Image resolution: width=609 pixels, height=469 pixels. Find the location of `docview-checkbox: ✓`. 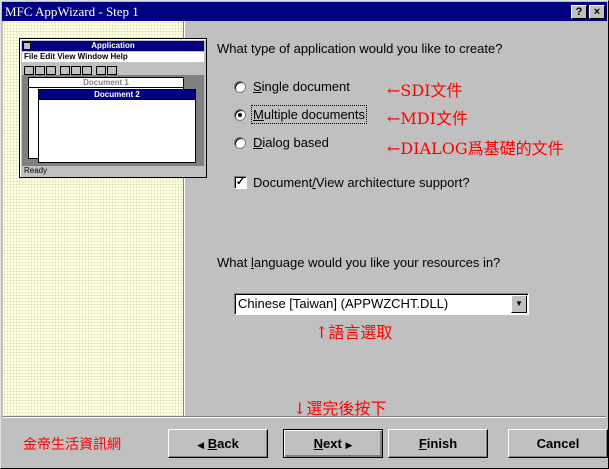

docview-checkbox: ✓ is located at coordinates (240, 182).